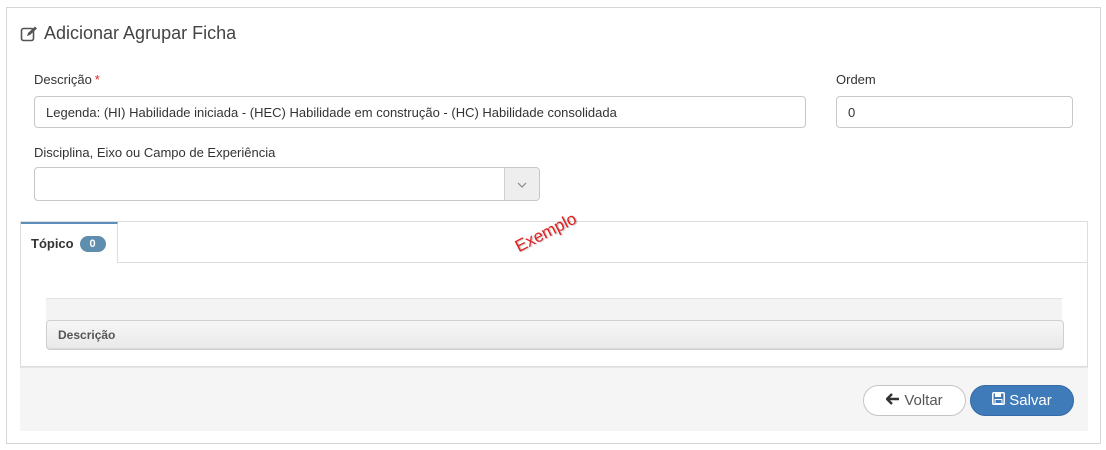 This screenshot has width=1106, height=450. I want to click on count-badge: 0, so click(92, 243).